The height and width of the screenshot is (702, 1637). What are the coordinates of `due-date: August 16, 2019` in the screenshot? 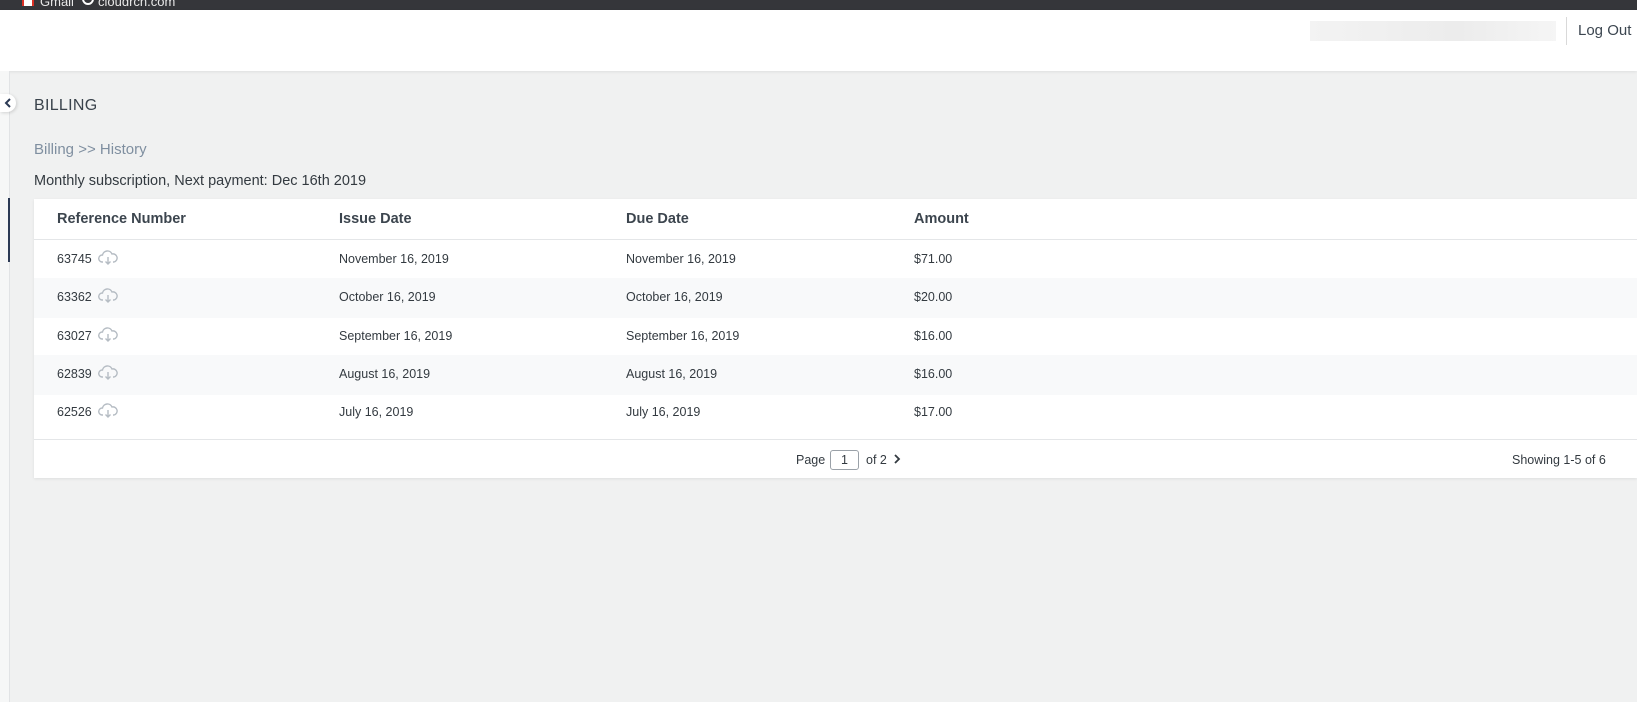 It's located at (672, 373).